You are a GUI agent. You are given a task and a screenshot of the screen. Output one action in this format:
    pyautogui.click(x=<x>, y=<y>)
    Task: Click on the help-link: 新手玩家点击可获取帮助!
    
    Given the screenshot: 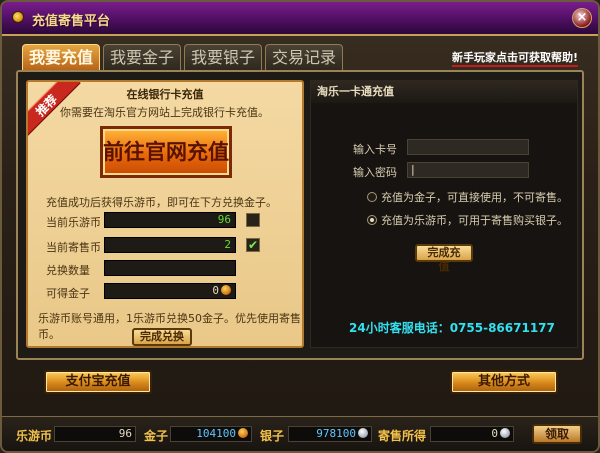 What is the action you would take?
    pyautogui.click(x=514, y=58)
    